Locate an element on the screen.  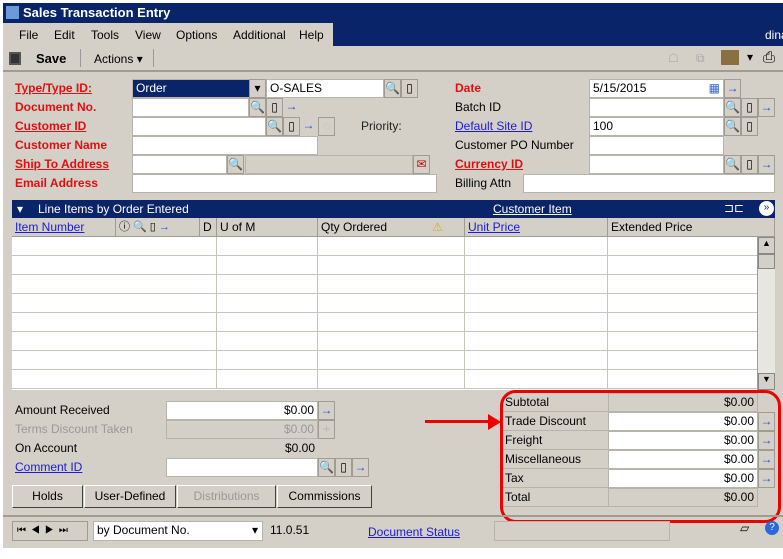
default-site-input: 100 is located at coordinates (656, 126).